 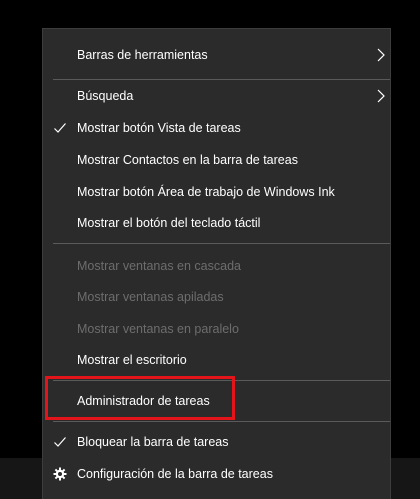 What do you see at coordinates (159, 128) in the screenshot?
I see `menu-item-label: Mostrar botón Vista de tareas` at bounding box center [159, 128].